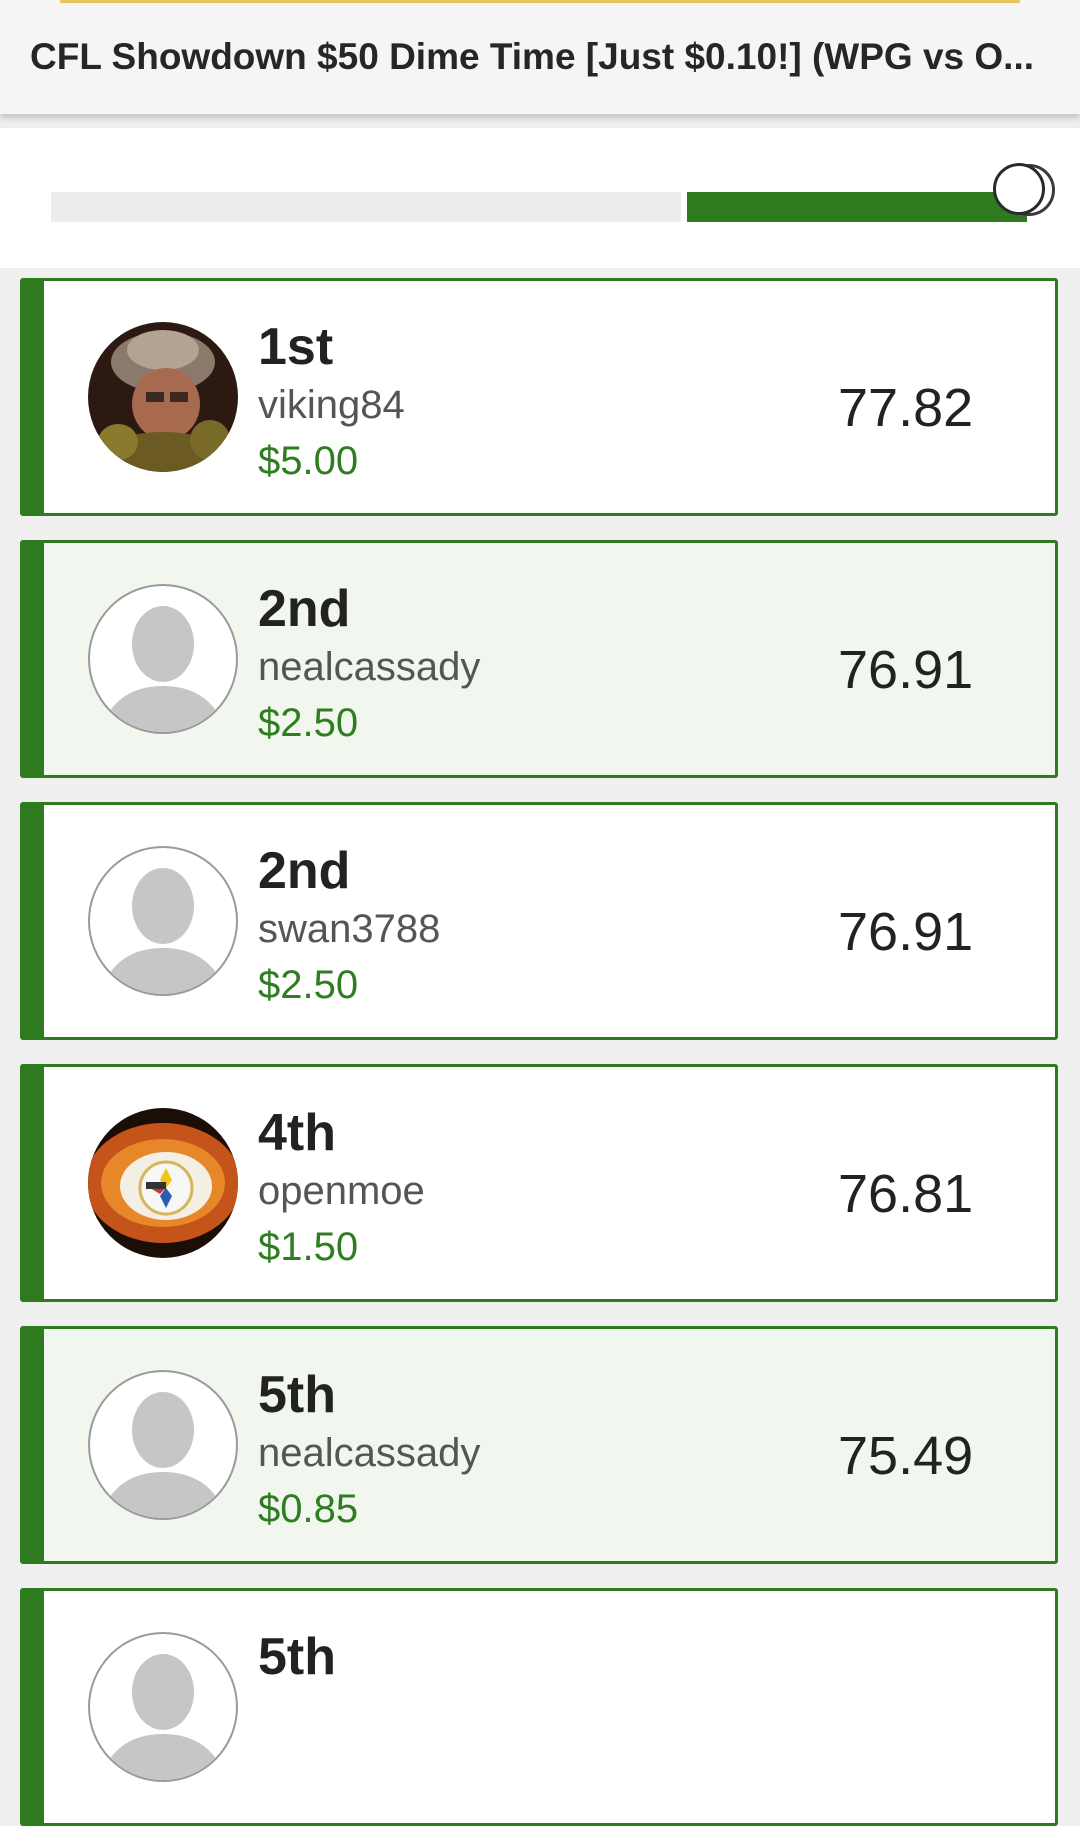 The height and width of the screenshot is (1826, 1080). Describe the element at coordinates (539, 659) in the screenshot. I see `leaderboard-entry: 2nd nealcassady $2.50 76.91` at that location.